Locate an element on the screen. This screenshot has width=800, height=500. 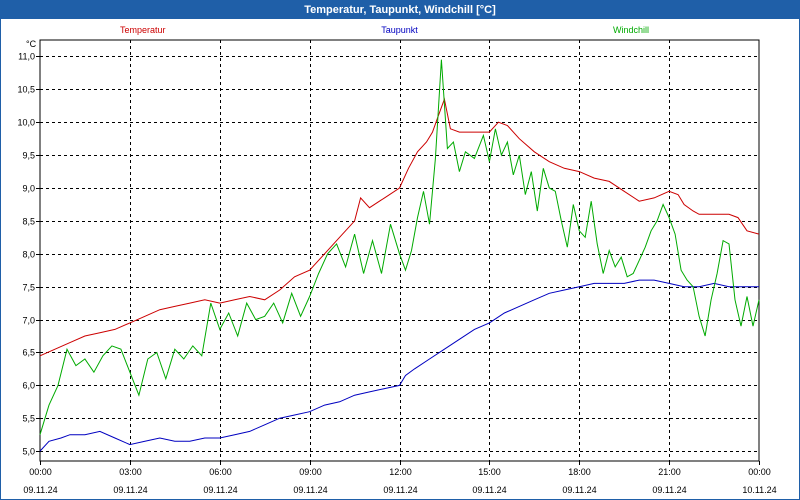
y-tick-label: 5,0 is located at coordinates (28, 452).